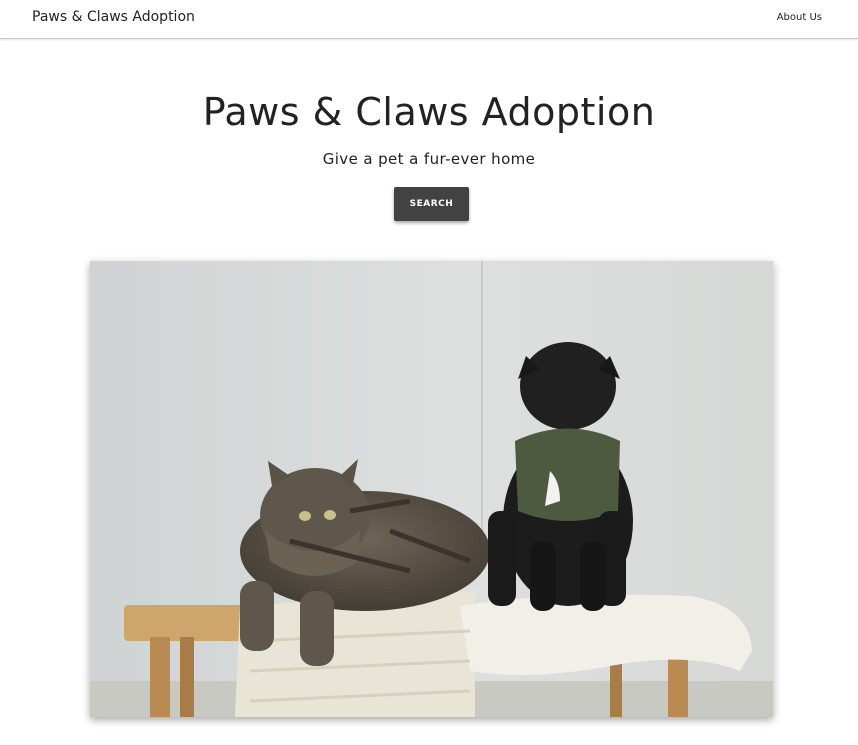 The height and width of the screenshot is (745, 858). Describe the element at coordinates (431, 204) in the screenshot. I see `search-button: SEARCH` at that location.